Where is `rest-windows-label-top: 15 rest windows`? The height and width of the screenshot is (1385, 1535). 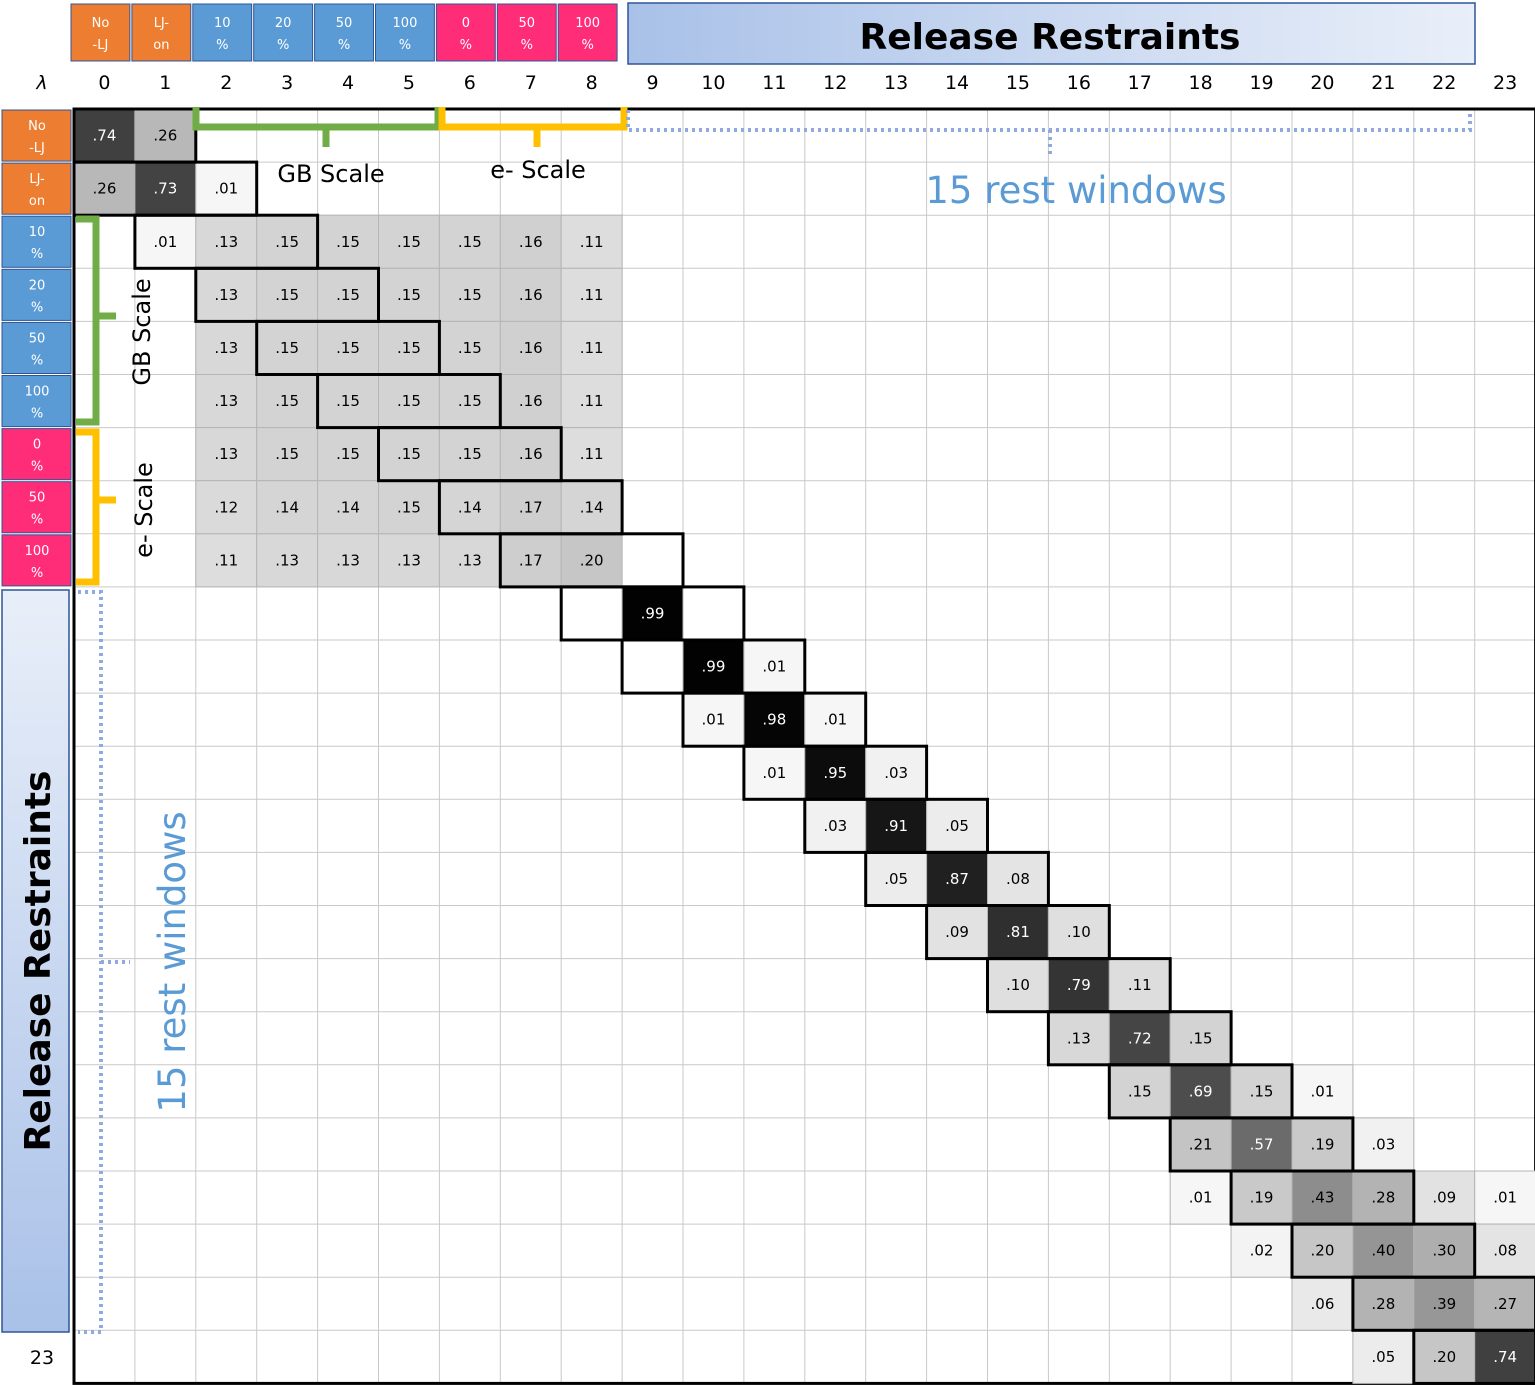 rest-windows-label-top: 15 rest windows is located at coordinates (1075, 190).